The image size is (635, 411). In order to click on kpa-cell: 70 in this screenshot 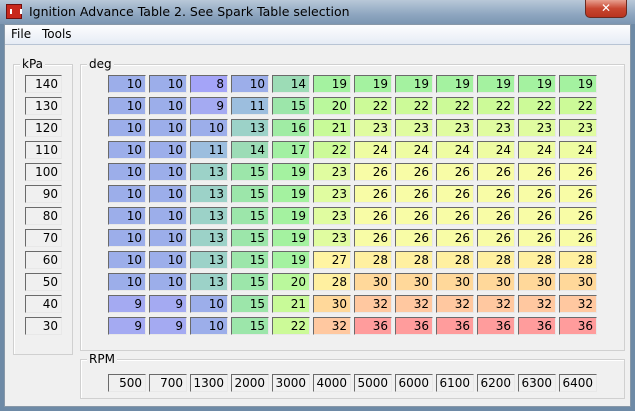, I will do `click(43, 238)`.